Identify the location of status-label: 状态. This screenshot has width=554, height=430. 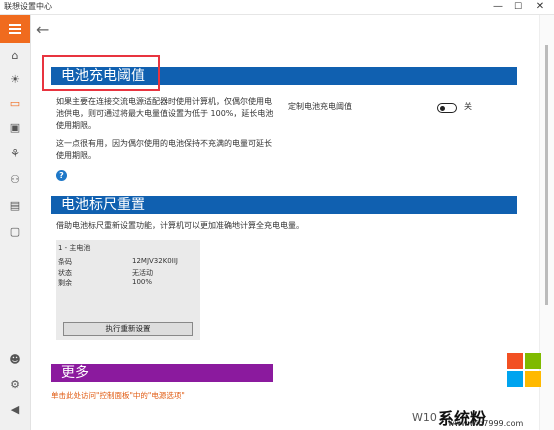
(65, 273).